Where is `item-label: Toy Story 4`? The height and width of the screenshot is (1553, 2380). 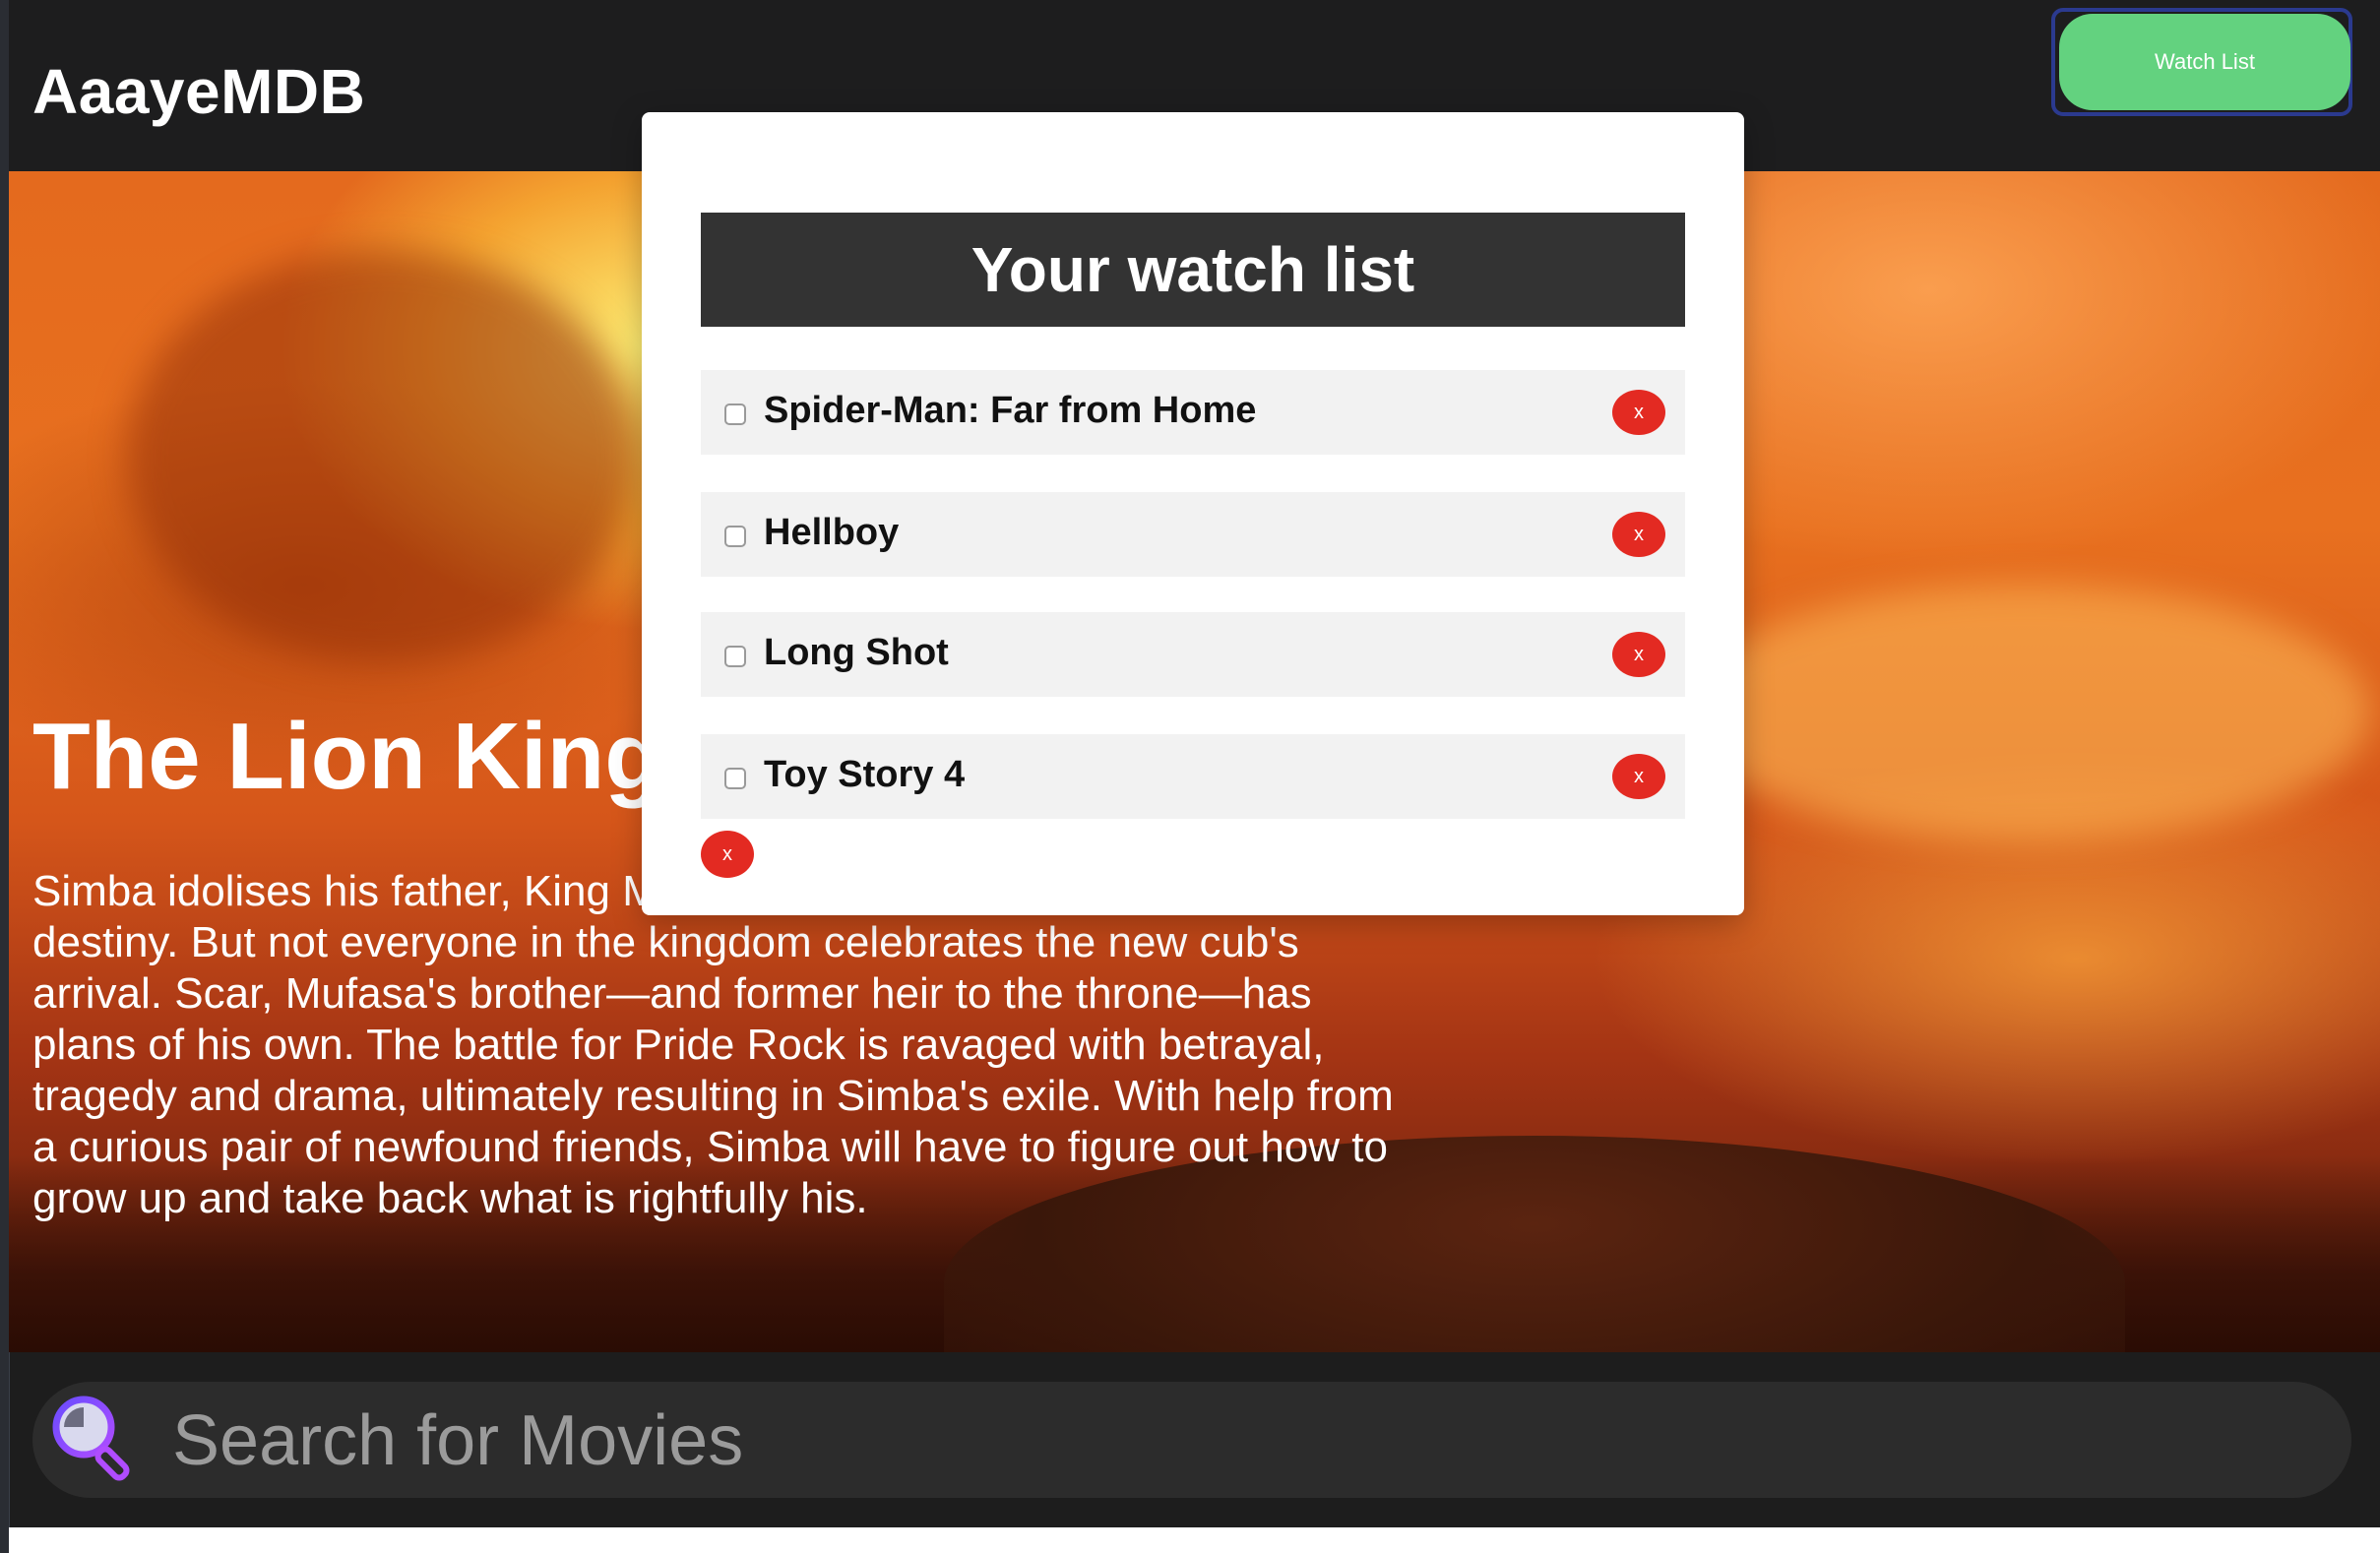
item-label: Toy Story 4 is located at coordinates (865, 774).